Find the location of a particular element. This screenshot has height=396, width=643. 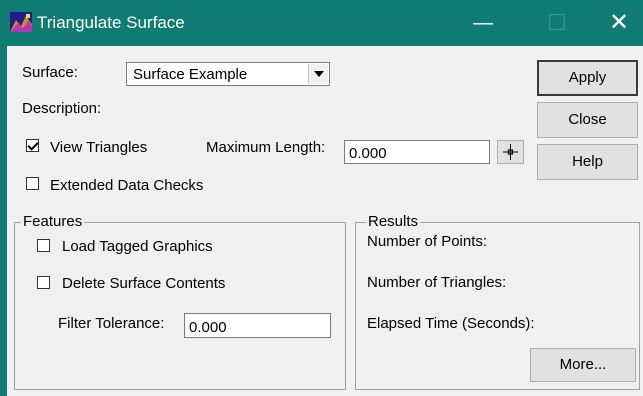

delete-surface-contents-label: Delete Surface Contents is located at coordinates (144, 283).